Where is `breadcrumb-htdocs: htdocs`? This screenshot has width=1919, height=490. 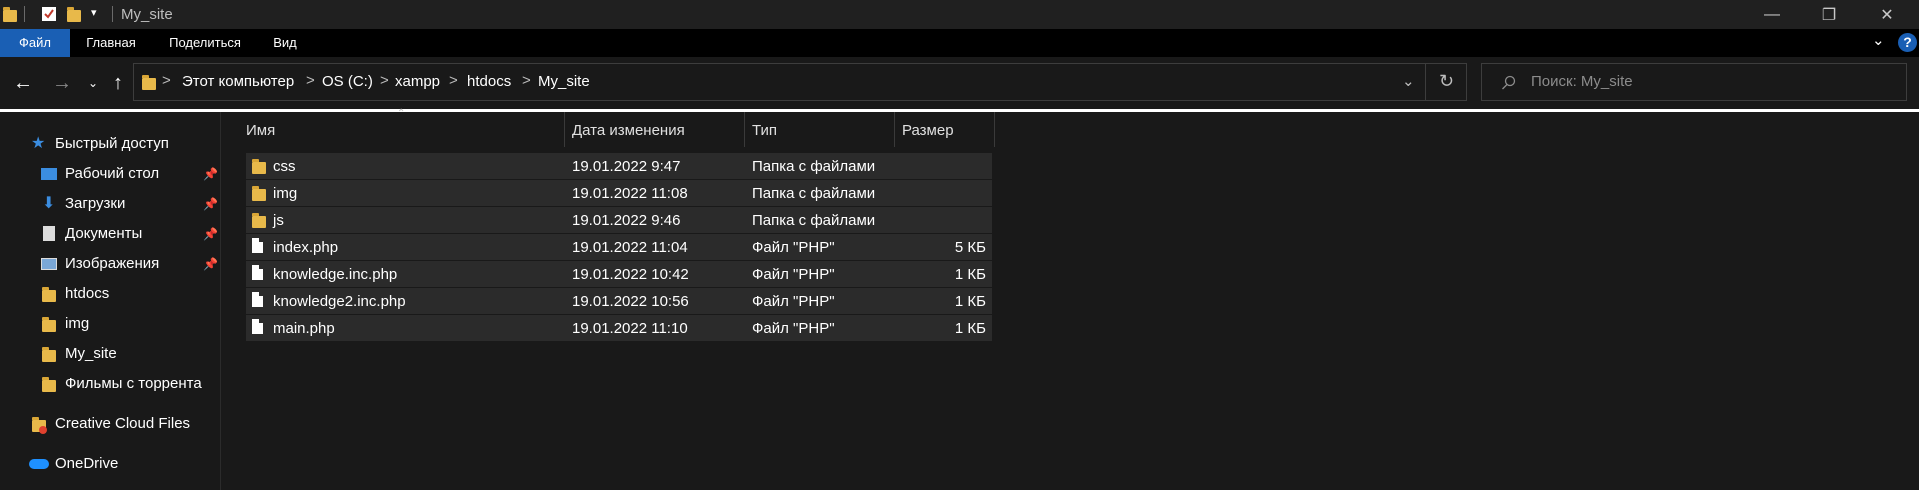
breadcrumb-htdocs: htdocs is located at coordinates (489, 81).